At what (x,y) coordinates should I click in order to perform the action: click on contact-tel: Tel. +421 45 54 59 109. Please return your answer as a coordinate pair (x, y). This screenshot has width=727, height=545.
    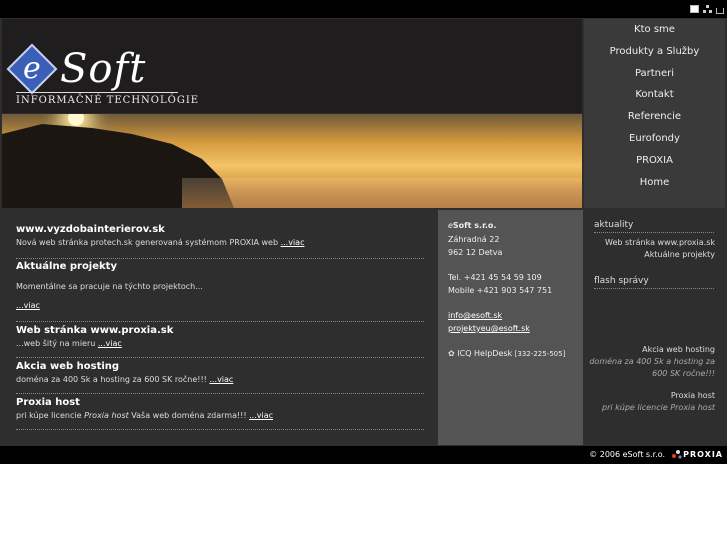
    Looking at the image, I should click on (495, 277).